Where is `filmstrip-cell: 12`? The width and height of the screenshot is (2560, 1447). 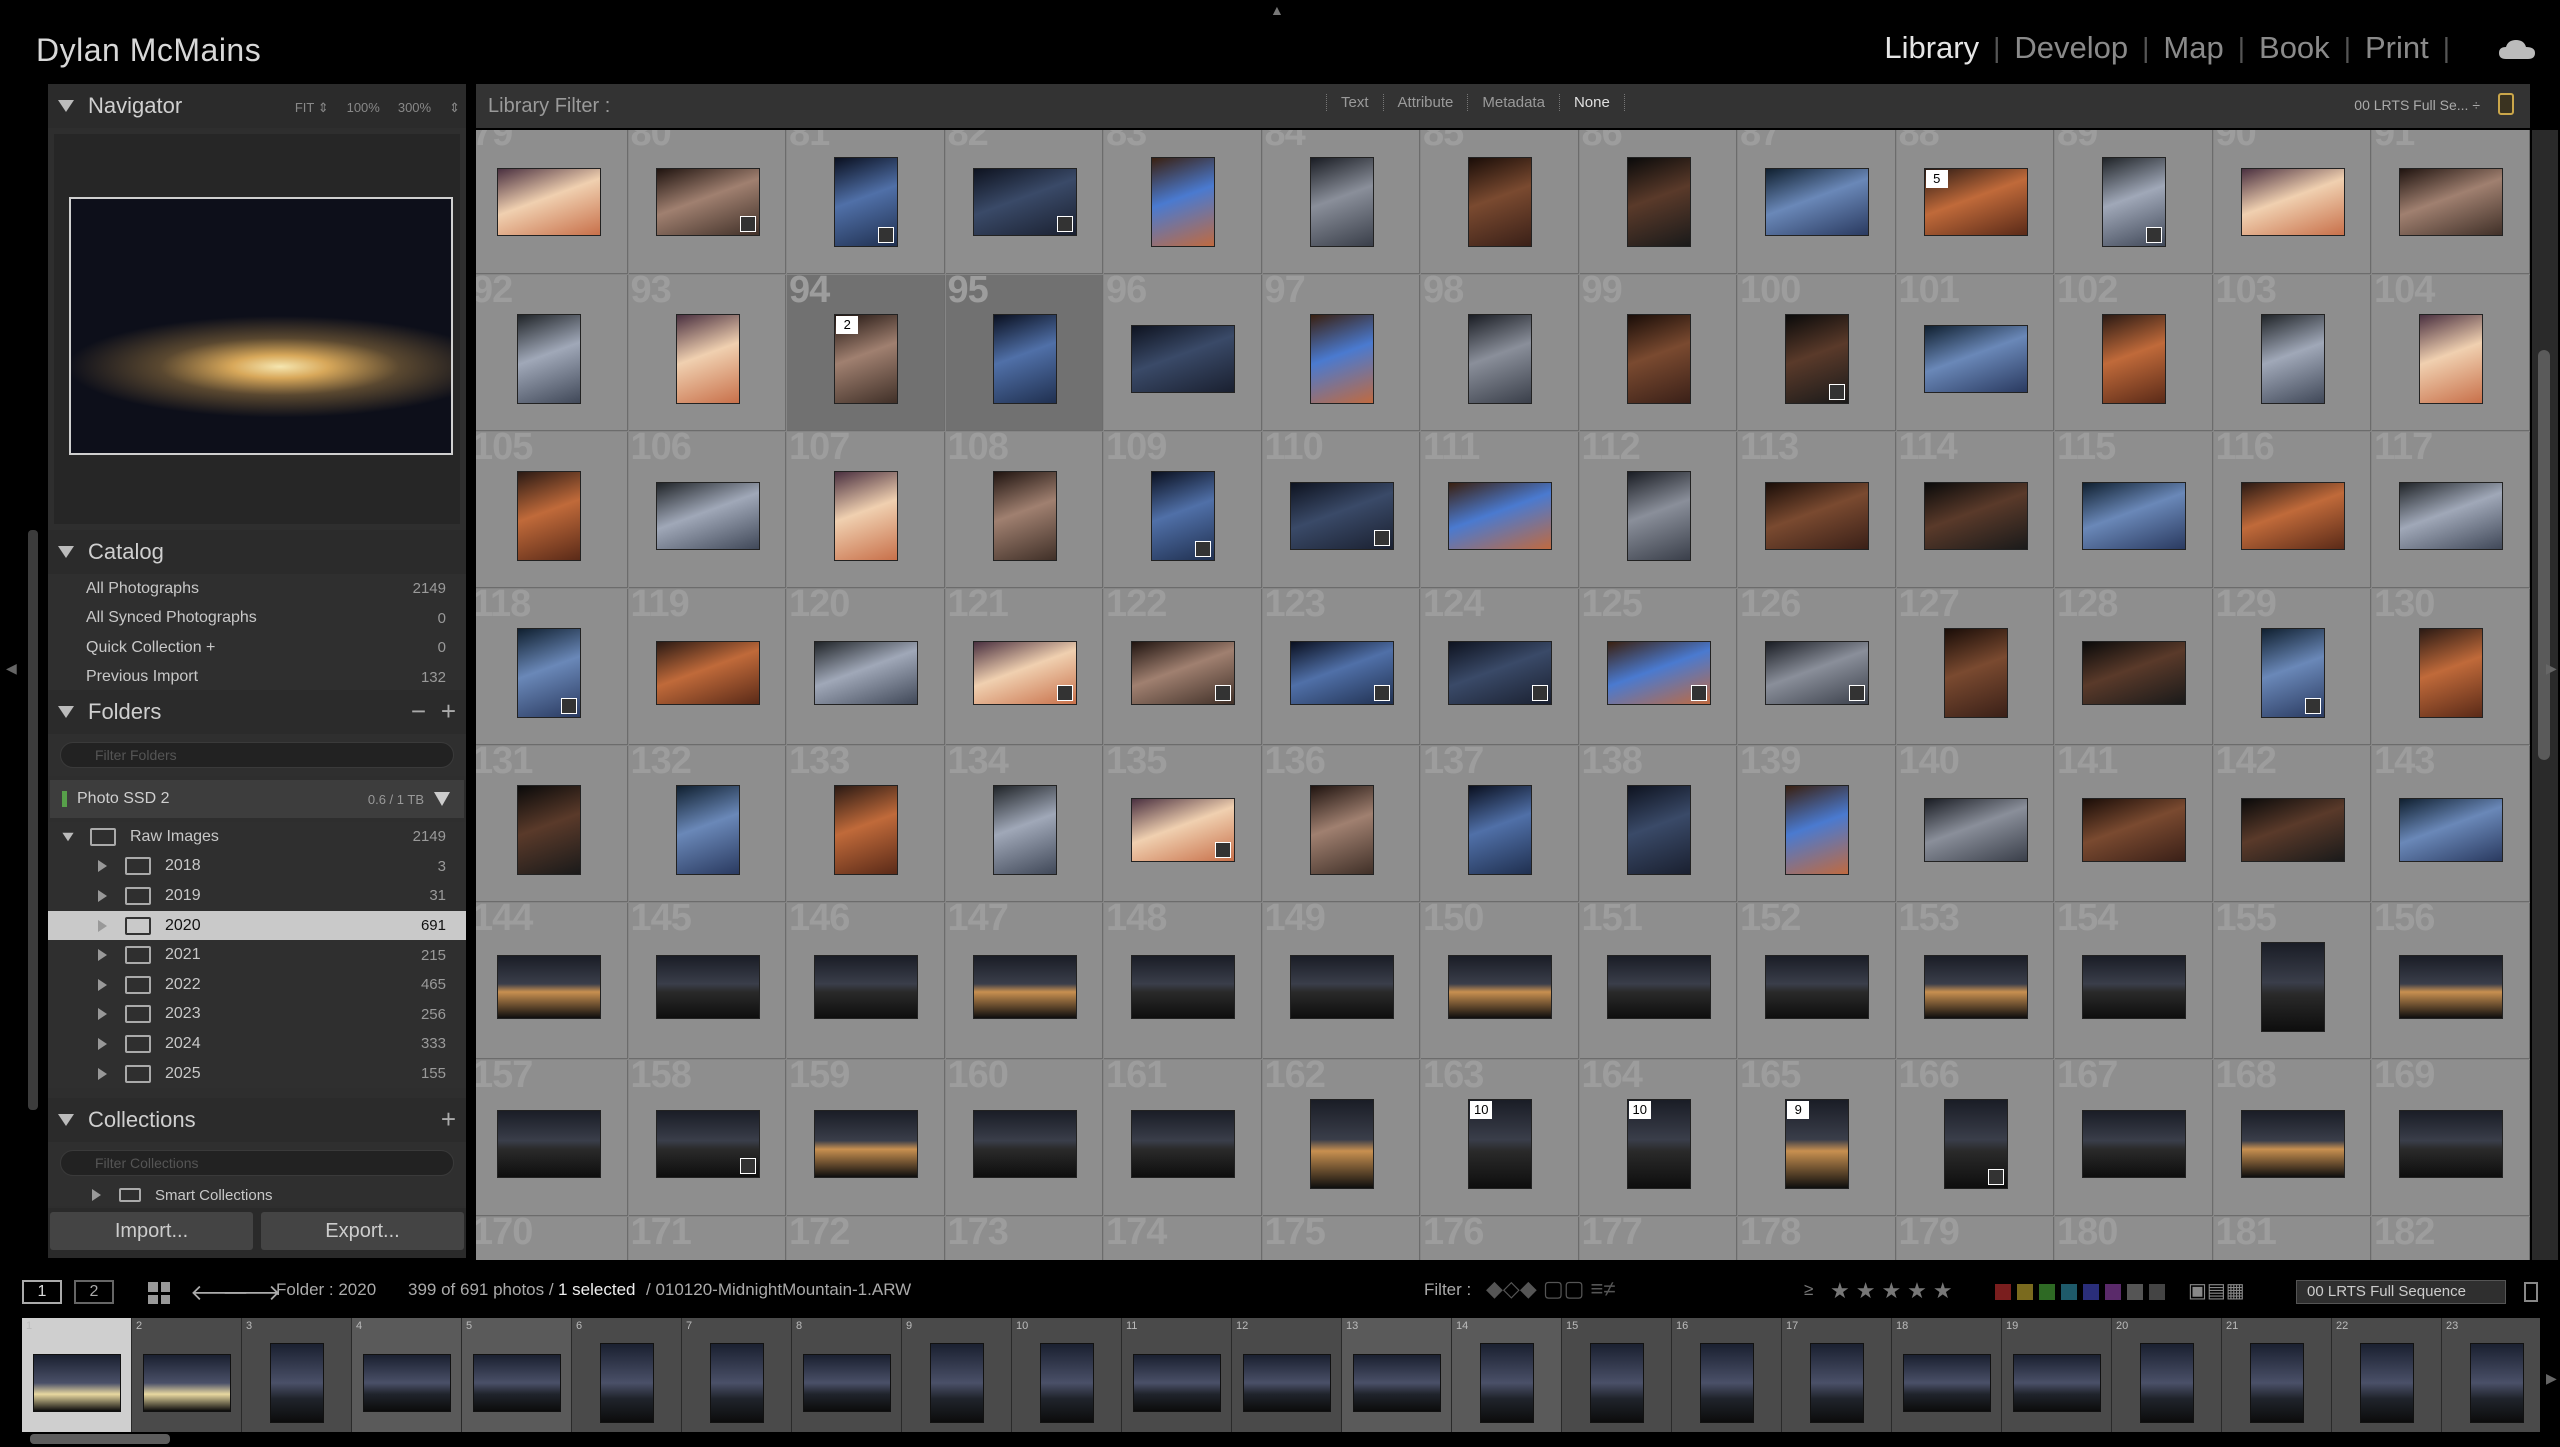
filmstrip-cell: 12 is located at coordinates (1287, 1375).